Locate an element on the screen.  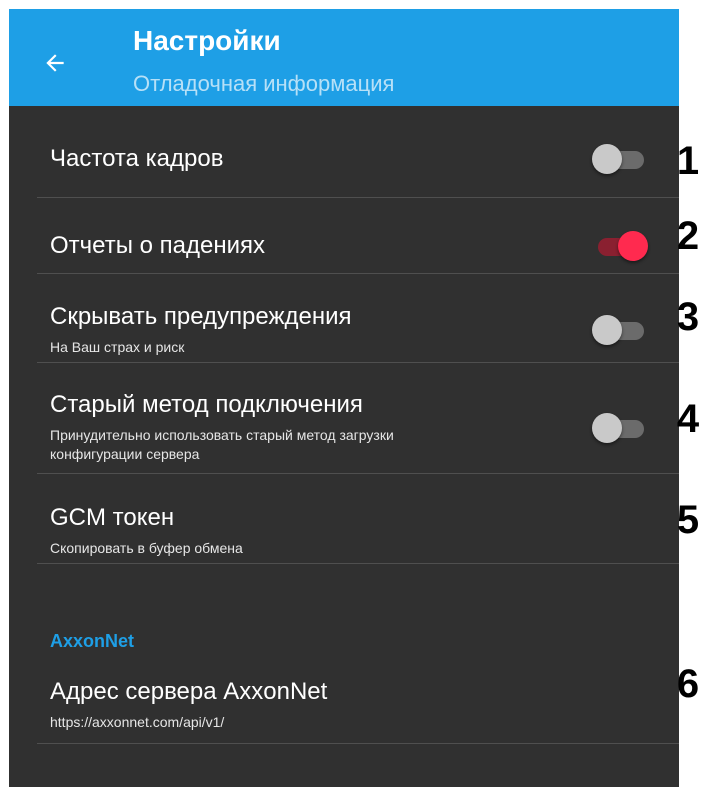
setting-crash-reports: Отчеты о падениях is located at coordinates (344, 235).